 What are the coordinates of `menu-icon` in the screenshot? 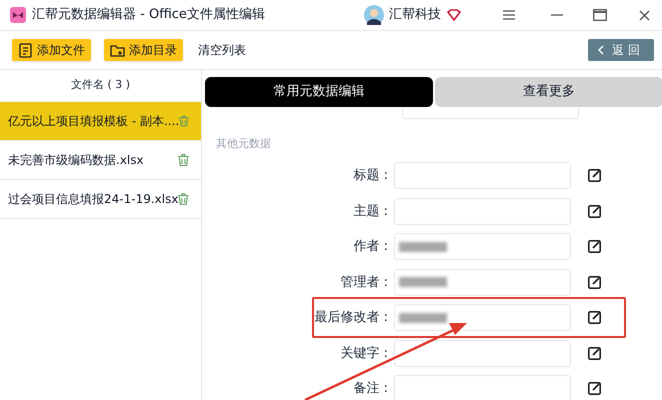 It's located at (509, 15).